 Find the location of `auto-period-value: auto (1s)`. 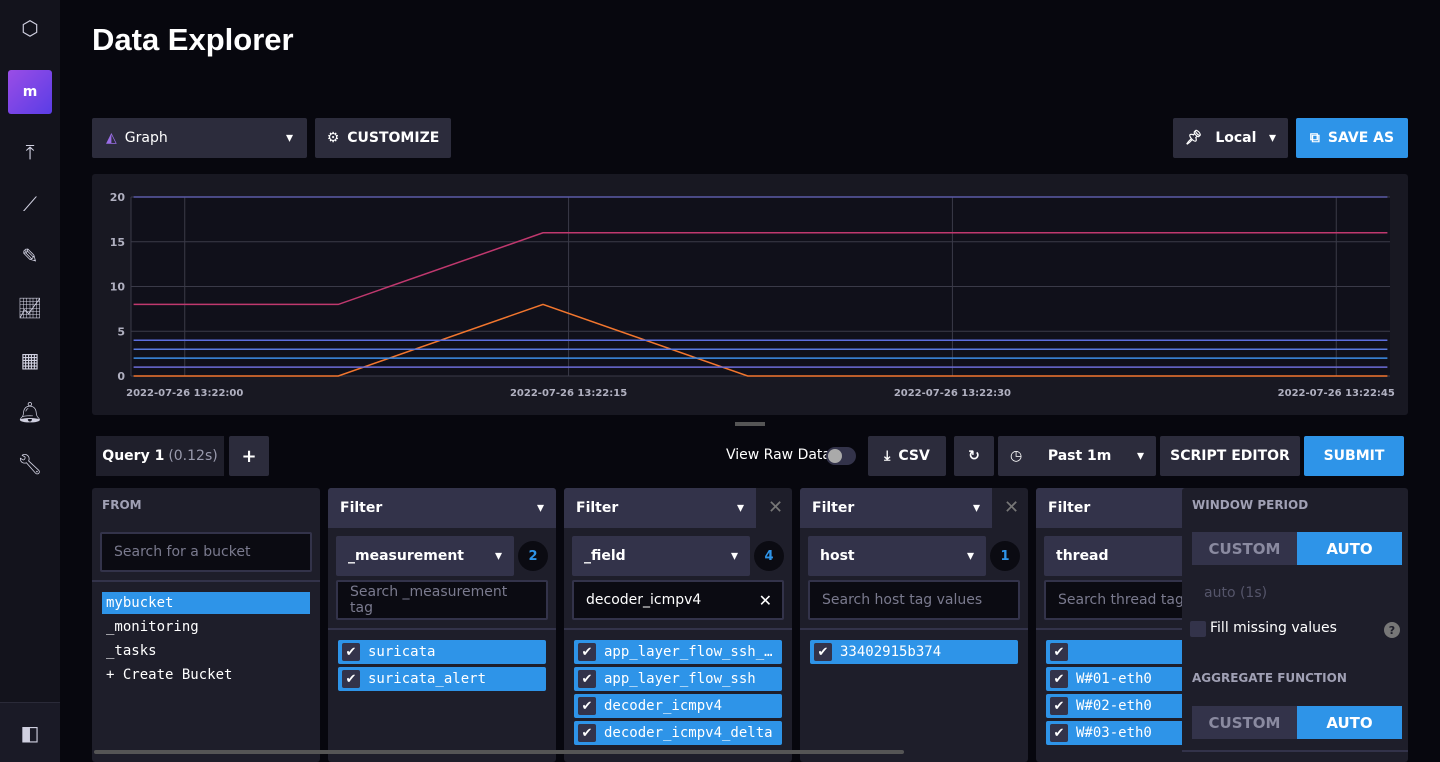

auto-period-value: auto (1s) is located at coordinates (1236, 593).